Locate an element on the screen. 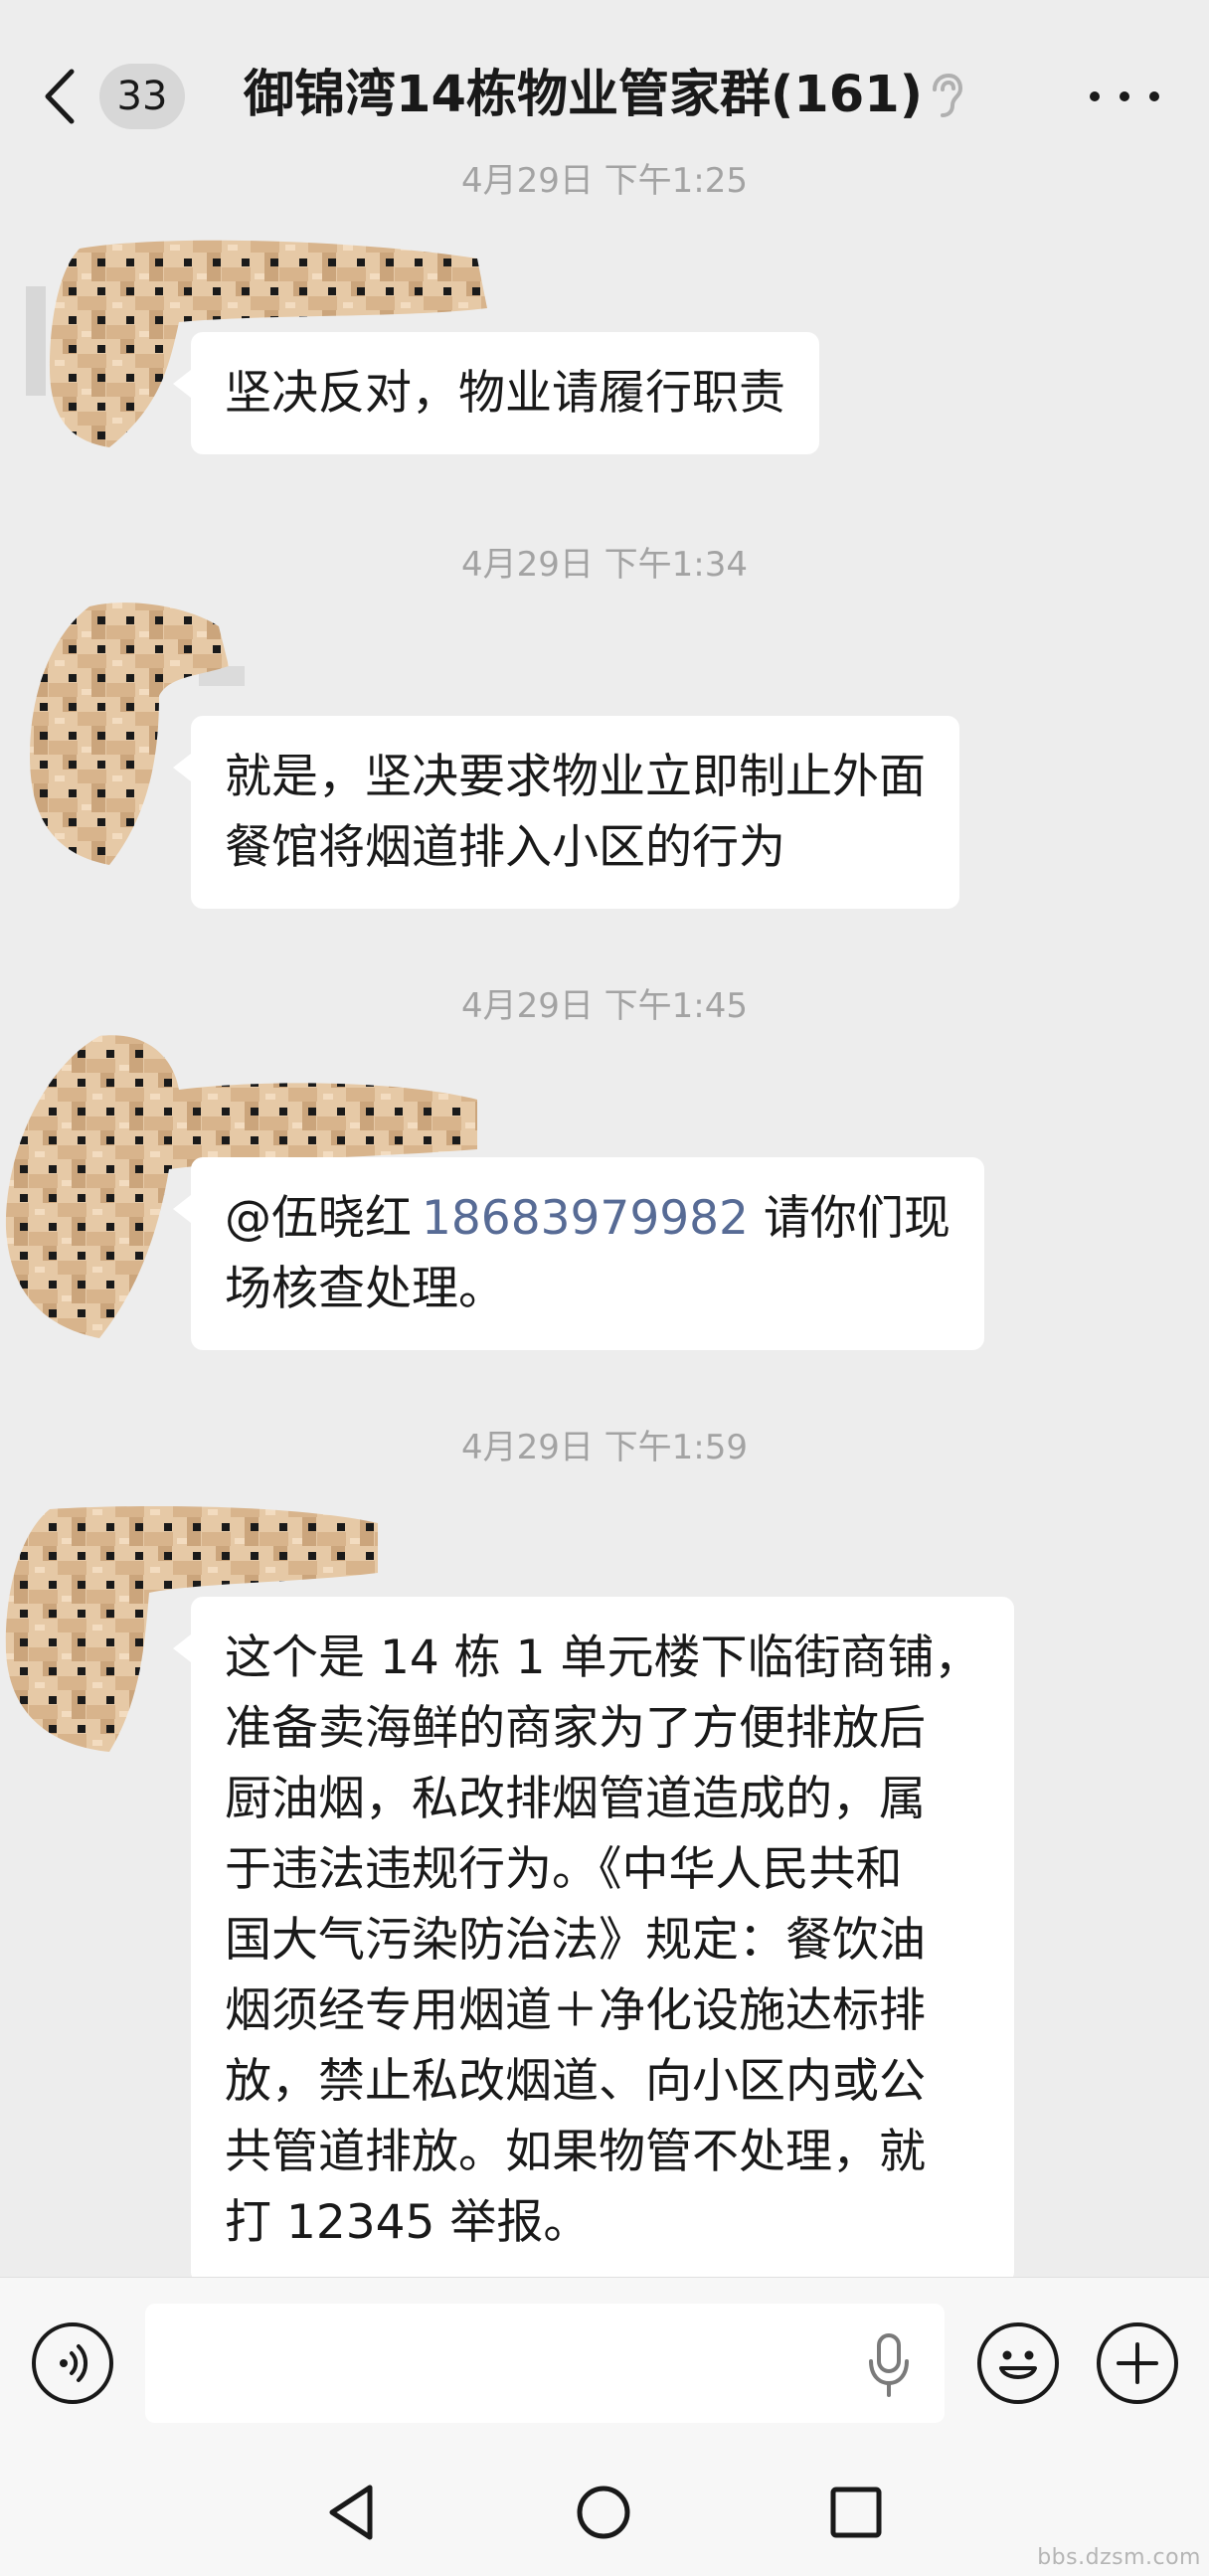 This screenshot has height=2576, width=1209. message-text-line: 就是，坚决要求物业立即制止外面 is located at coordinates (575, 777).